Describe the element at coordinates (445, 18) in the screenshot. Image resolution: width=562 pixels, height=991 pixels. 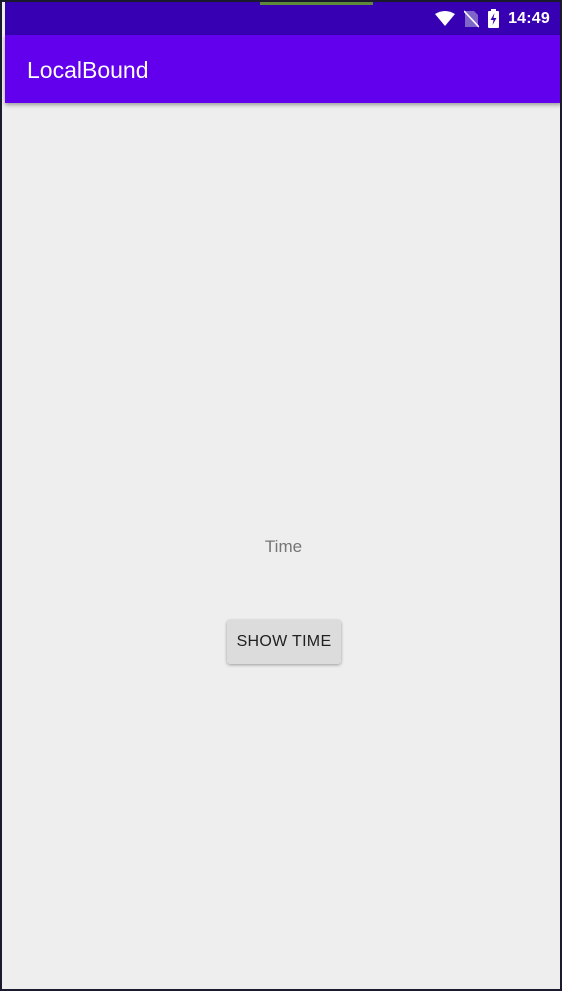
I see `wifi-icon` at that location.